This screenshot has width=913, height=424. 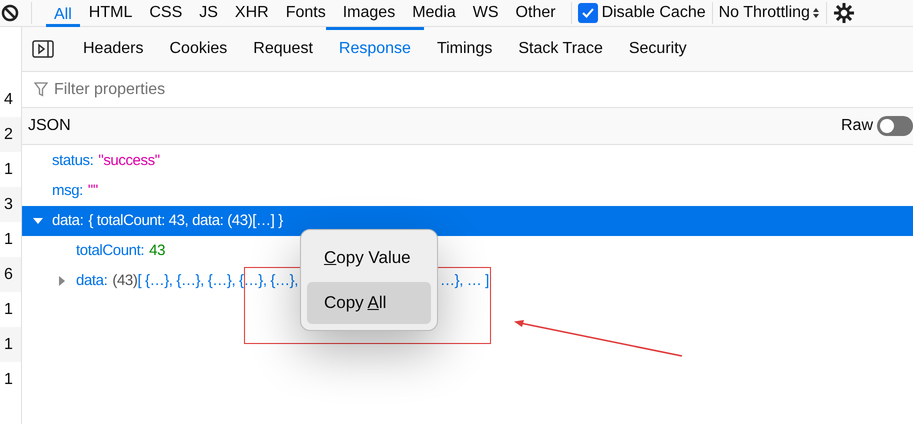 What do you see at coordinates (73, 161) in the screenshot?
I see `property-key: status:` at bounding box center [73, 161].